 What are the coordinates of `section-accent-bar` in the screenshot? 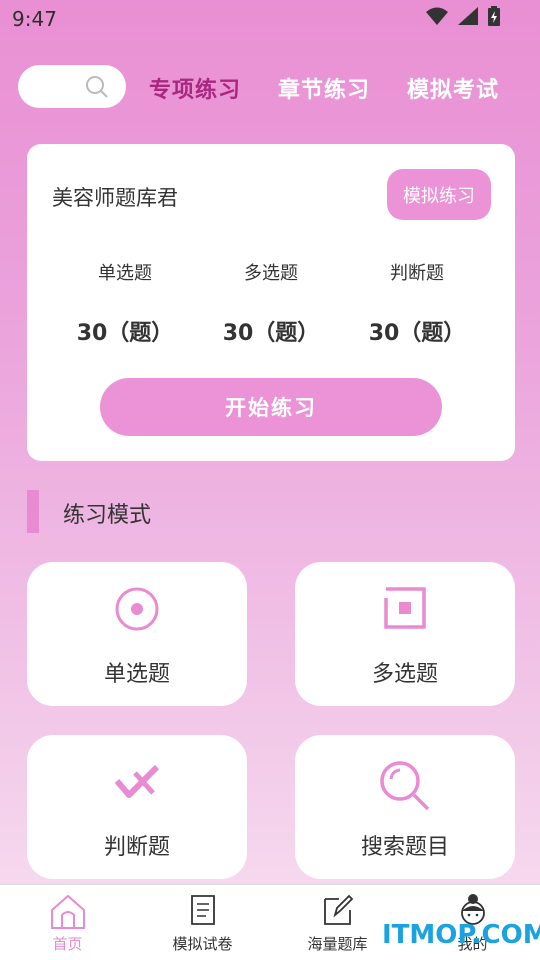 It's located at (33, 511).